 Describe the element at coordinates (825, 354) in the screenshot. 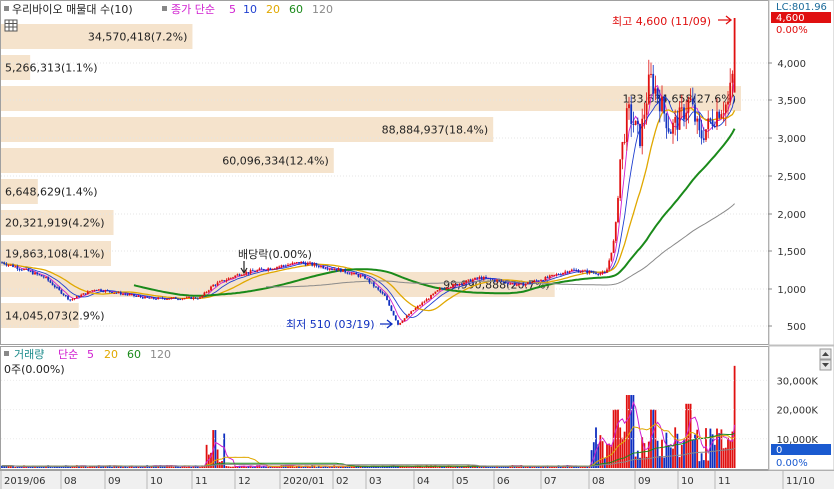

I see `scroll-up-button` at that location.